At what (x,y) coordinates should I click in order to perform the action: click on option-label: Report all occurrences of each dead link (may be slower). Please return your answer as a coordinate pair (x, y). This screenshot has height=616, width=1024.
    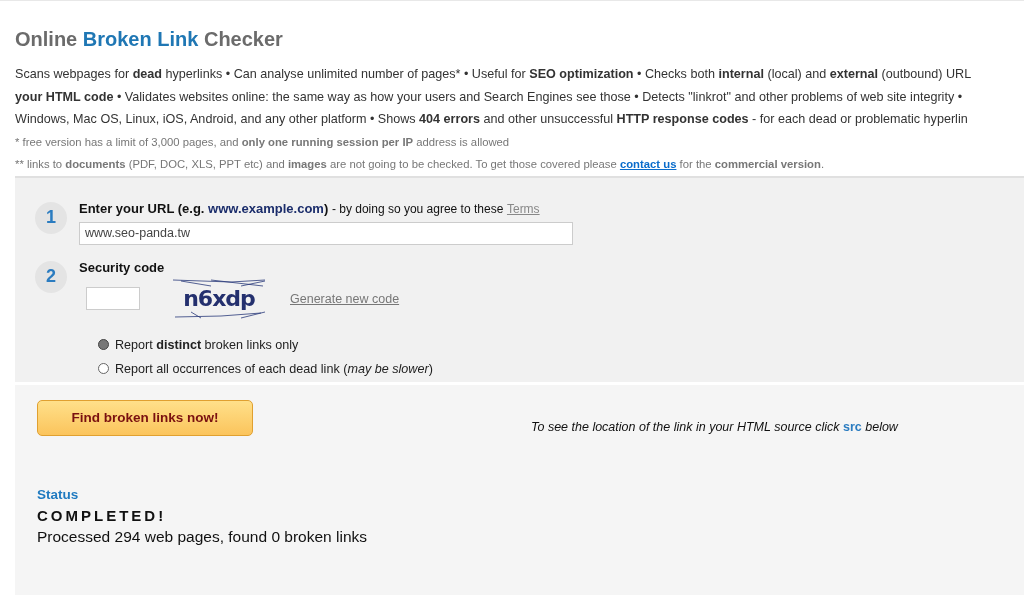
    Looking at the image, I should click on (274, 368).